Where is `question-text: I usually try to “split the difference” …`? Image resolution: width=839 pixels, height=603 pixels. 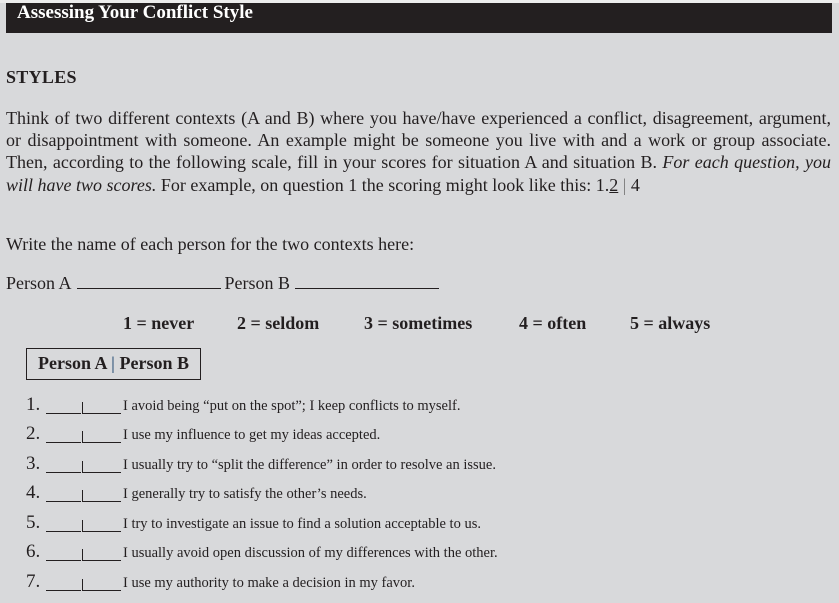 question-text: I usually try to “split the difference” … is located at coordinates (309, 465).